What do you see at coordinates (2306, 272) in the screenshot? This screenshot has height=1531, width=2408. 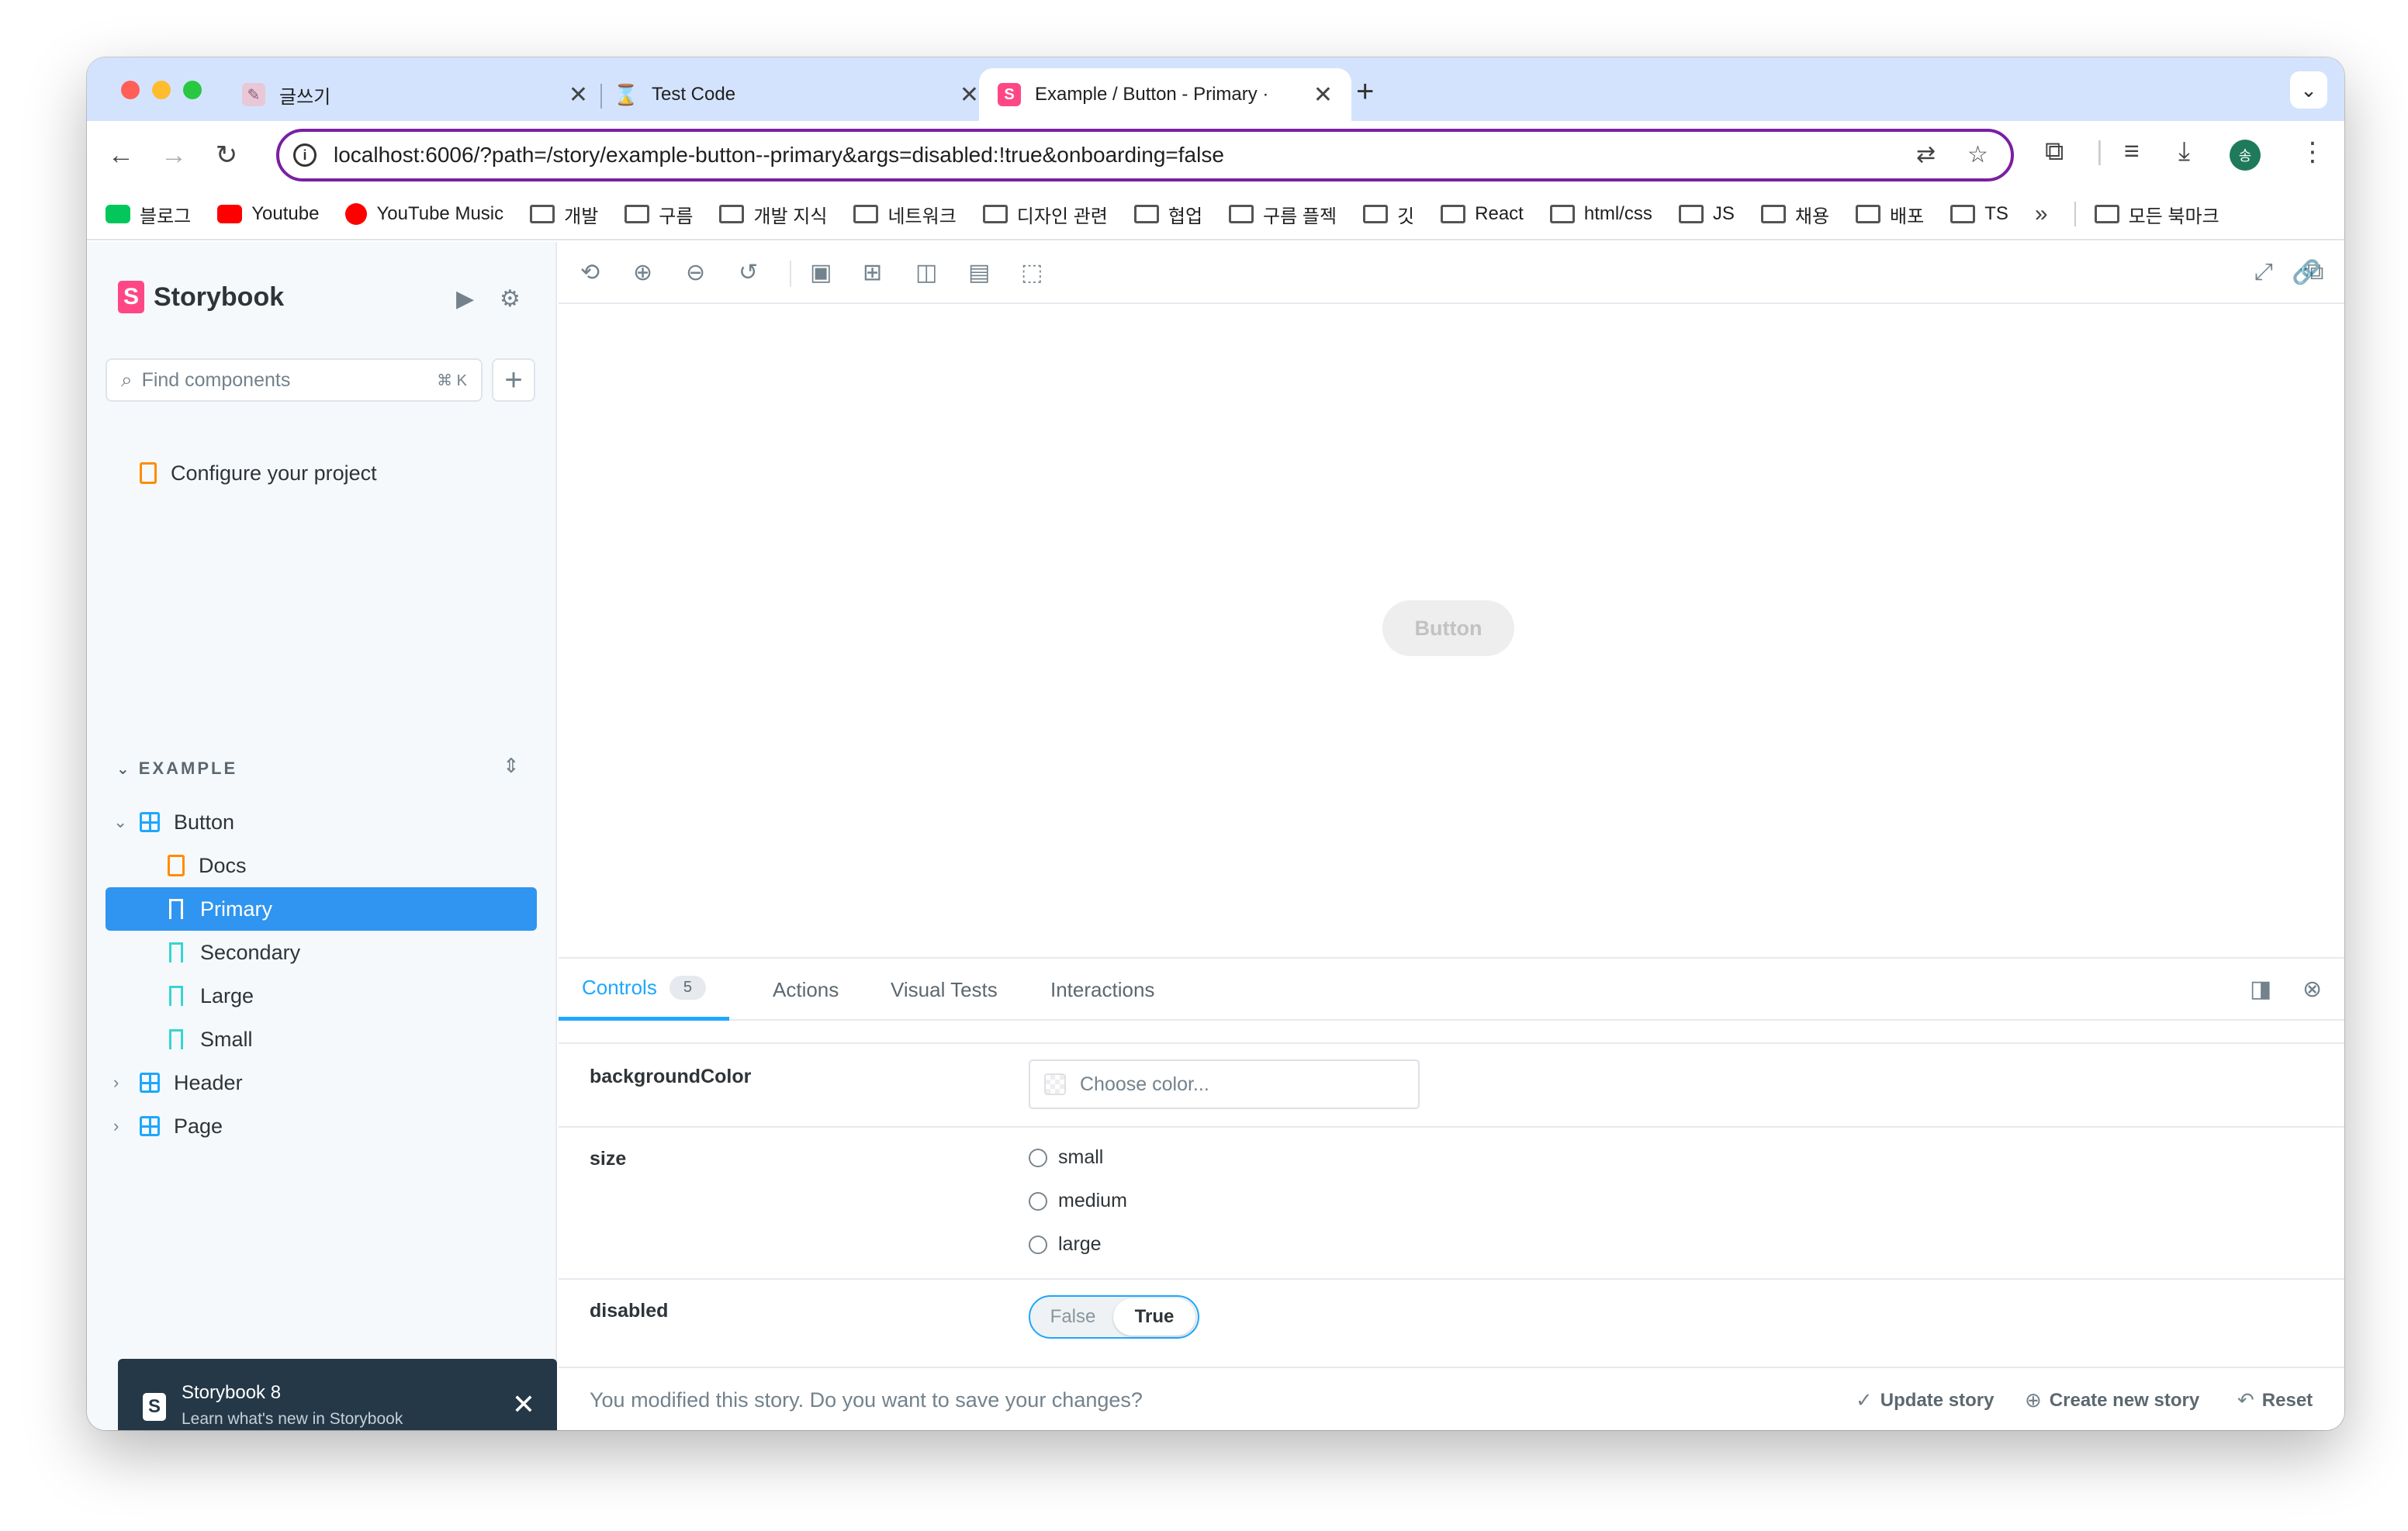 I see `copy-link-icon: 🔗` at bounding box center [2306, 272].